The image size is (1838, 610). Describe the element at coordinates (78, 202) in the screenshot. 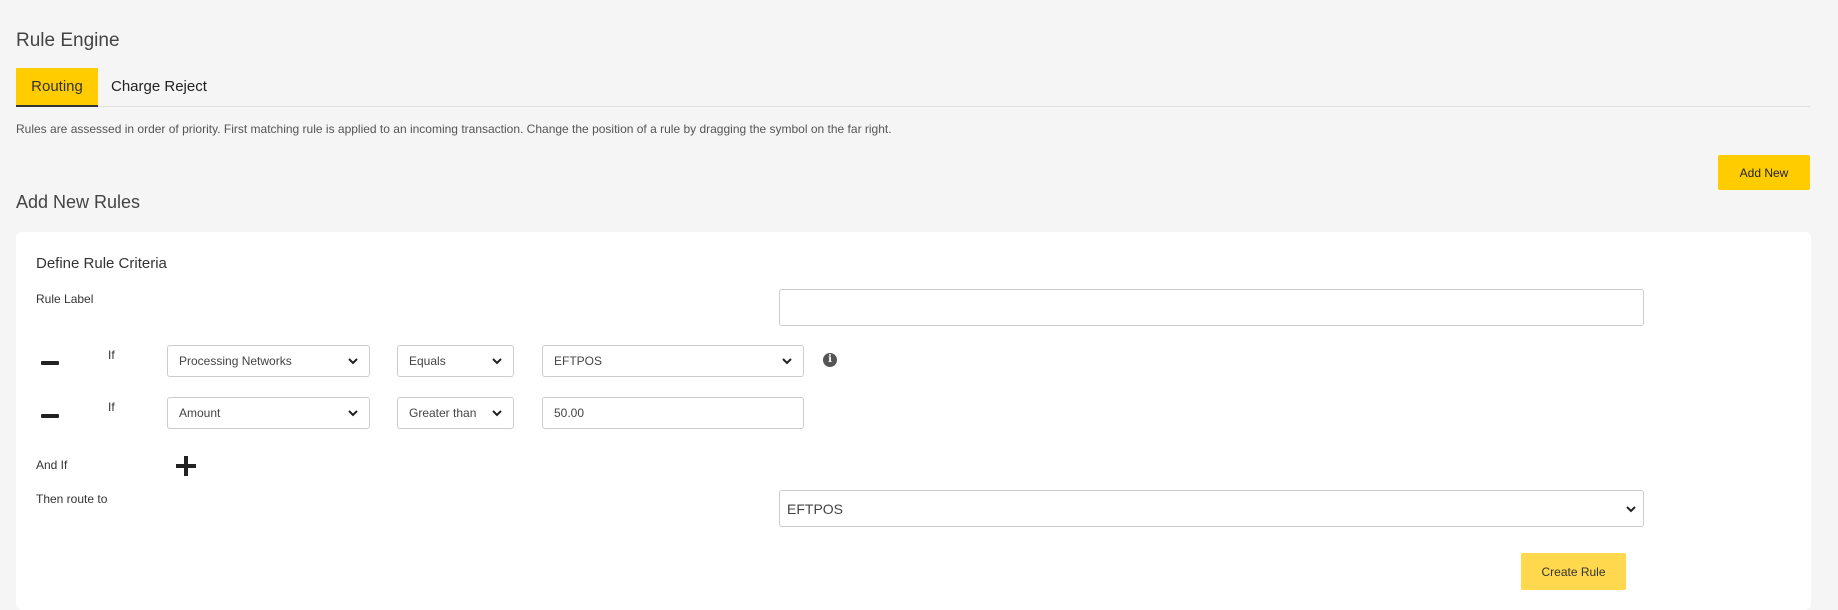

I see `section-title: Add New Rules` at that location.